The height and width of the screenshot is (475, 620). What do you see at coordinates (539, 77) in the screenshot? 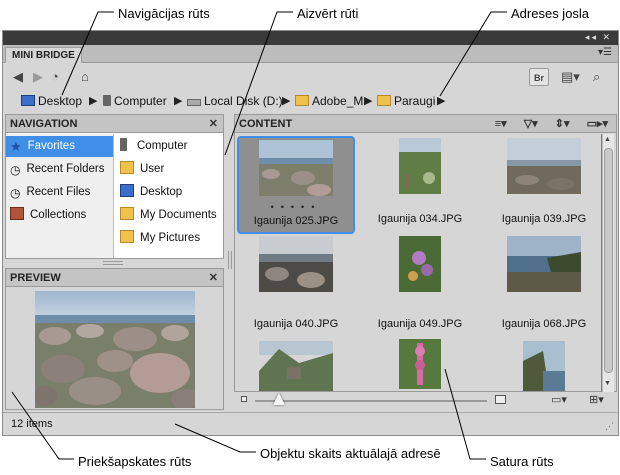
I see `go-to-bridge-button: Br` at bounding box center [539, 77].